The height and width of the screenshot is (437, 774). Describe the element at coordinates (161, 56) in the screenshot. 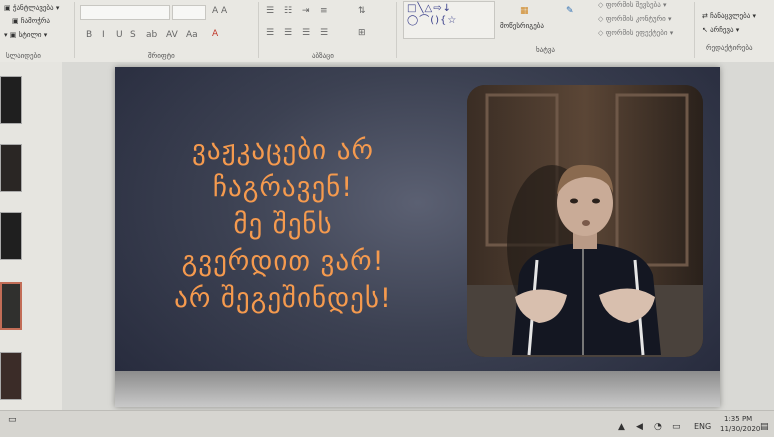

I see `group-label-font: შრიფტი` at that location.